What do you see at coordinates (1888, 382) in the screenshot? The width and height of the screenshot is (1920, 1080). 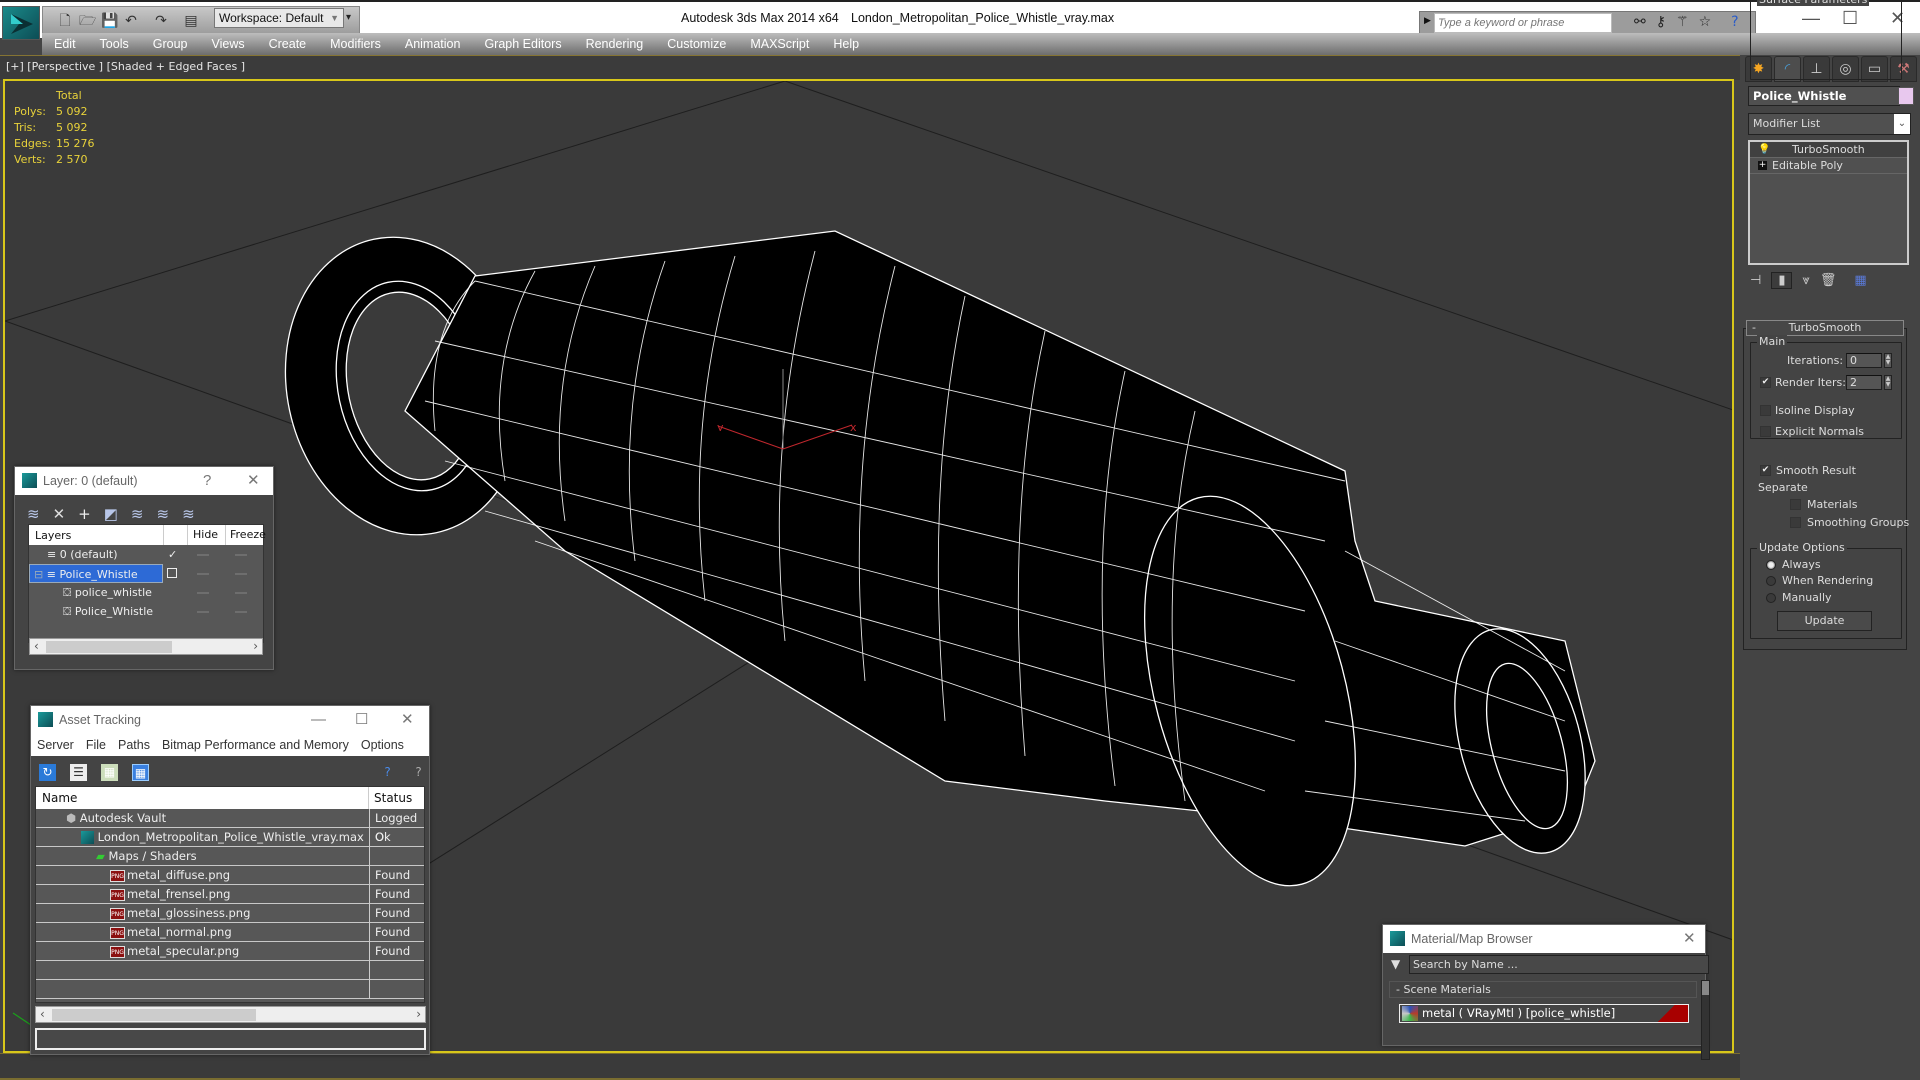 I see `render-iters-spinner-arrows: ▲ ▼` at bounding box center [1888, 382].